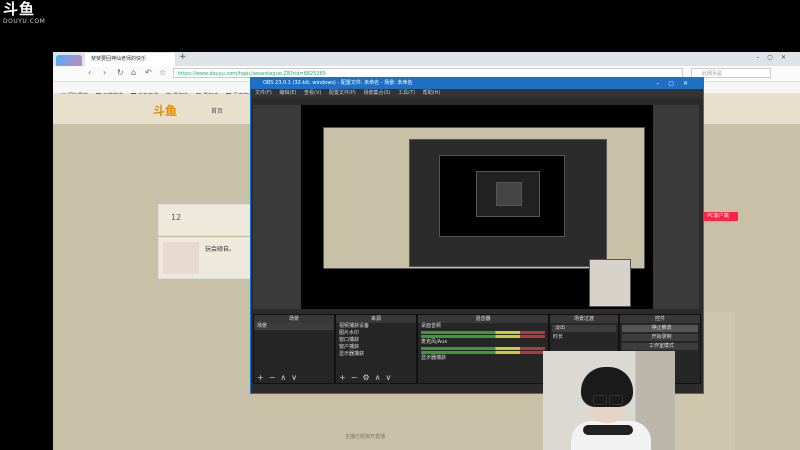 This screenshot has width=800, height=450. I want to click on transitions-header: 场景过渡, so click(584, 319).